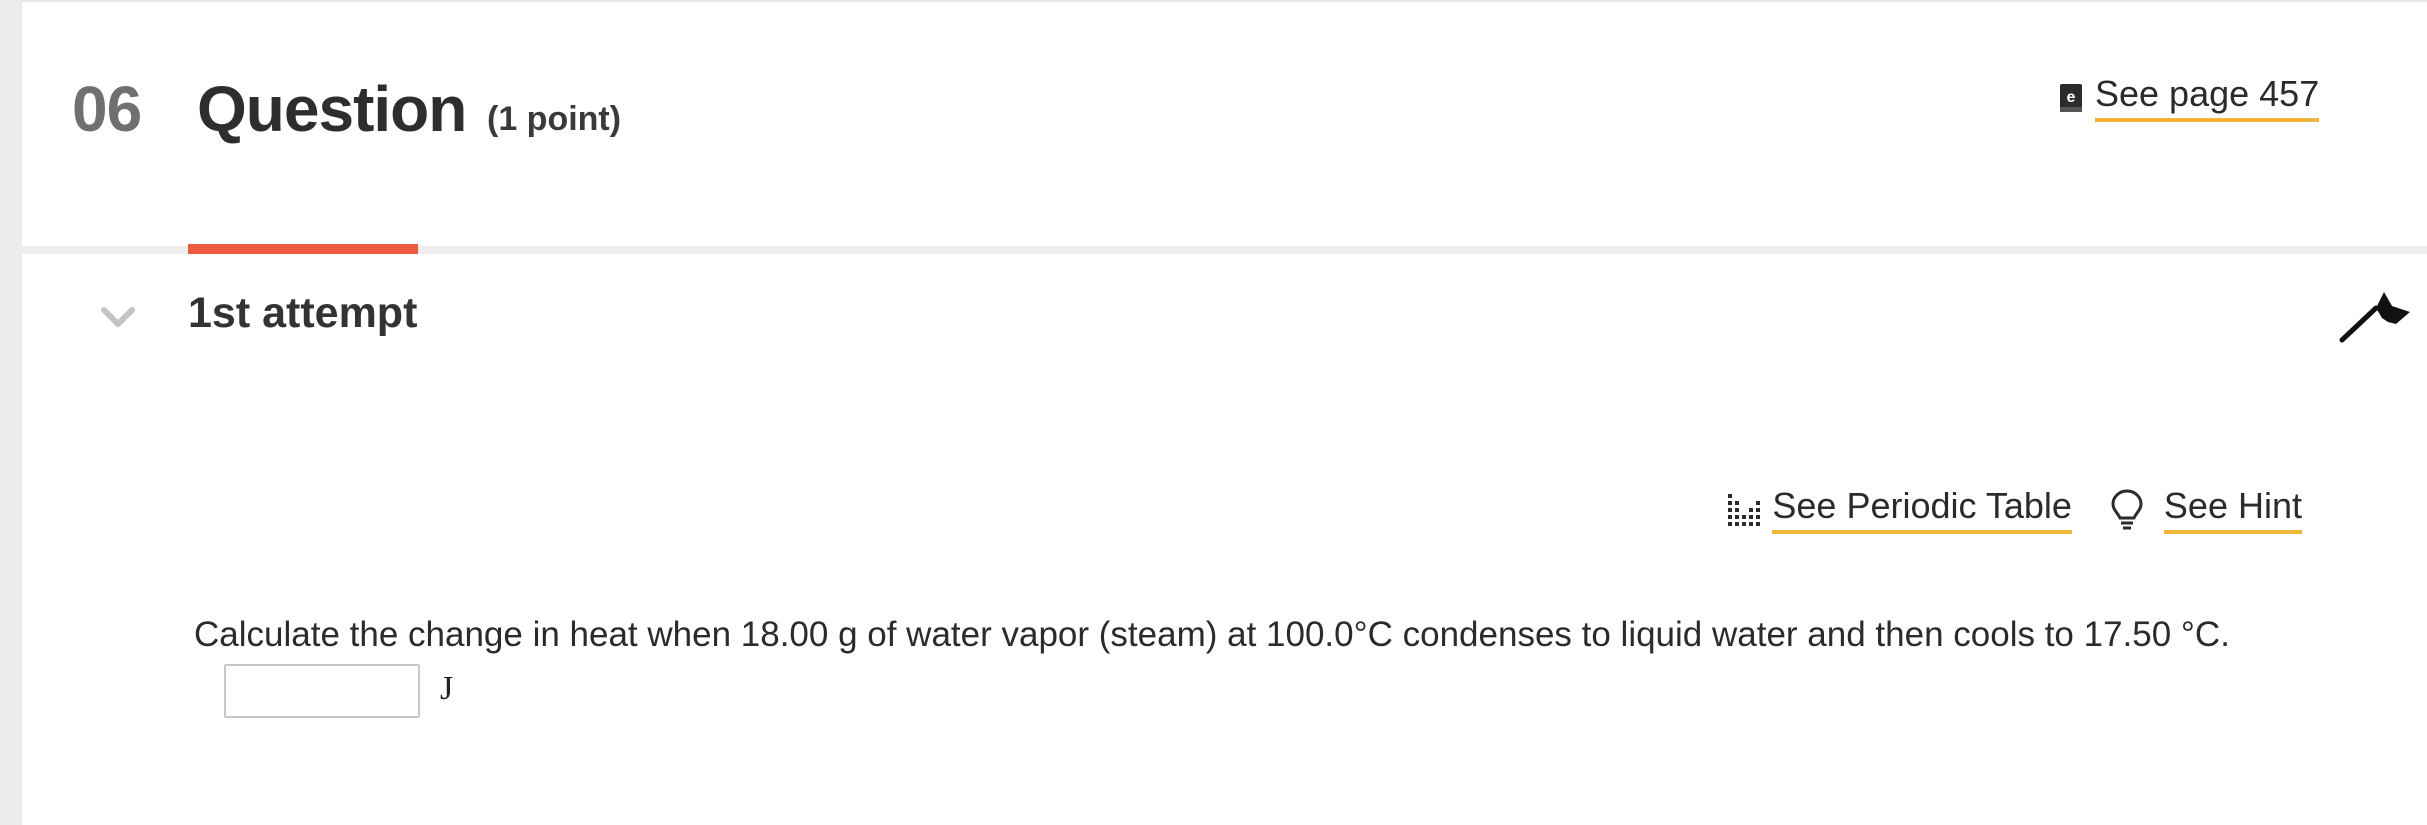  I want to click on flag-icon, so click(2375, 317).